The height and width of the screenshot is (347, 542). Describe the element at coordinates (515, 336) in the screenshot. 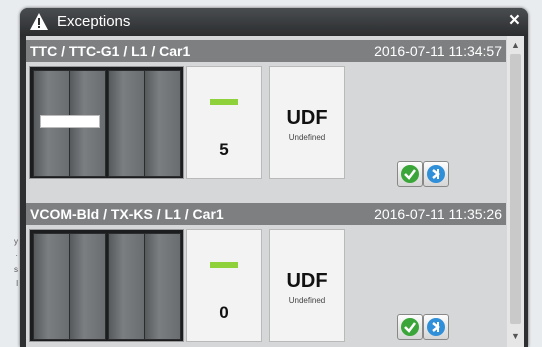

I see `scroll-down-arrow-icon: ▼` at that location.